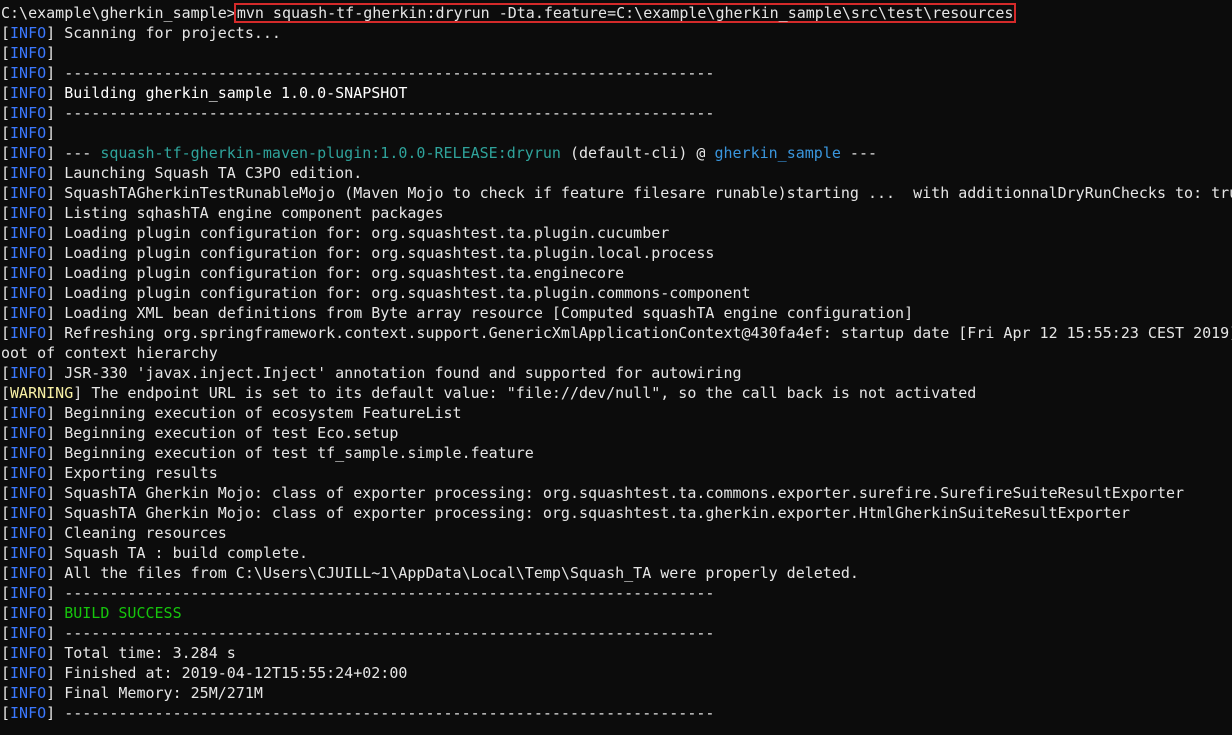  I want to click on log-line: [INFO] Exporting results, so click(109, 473).